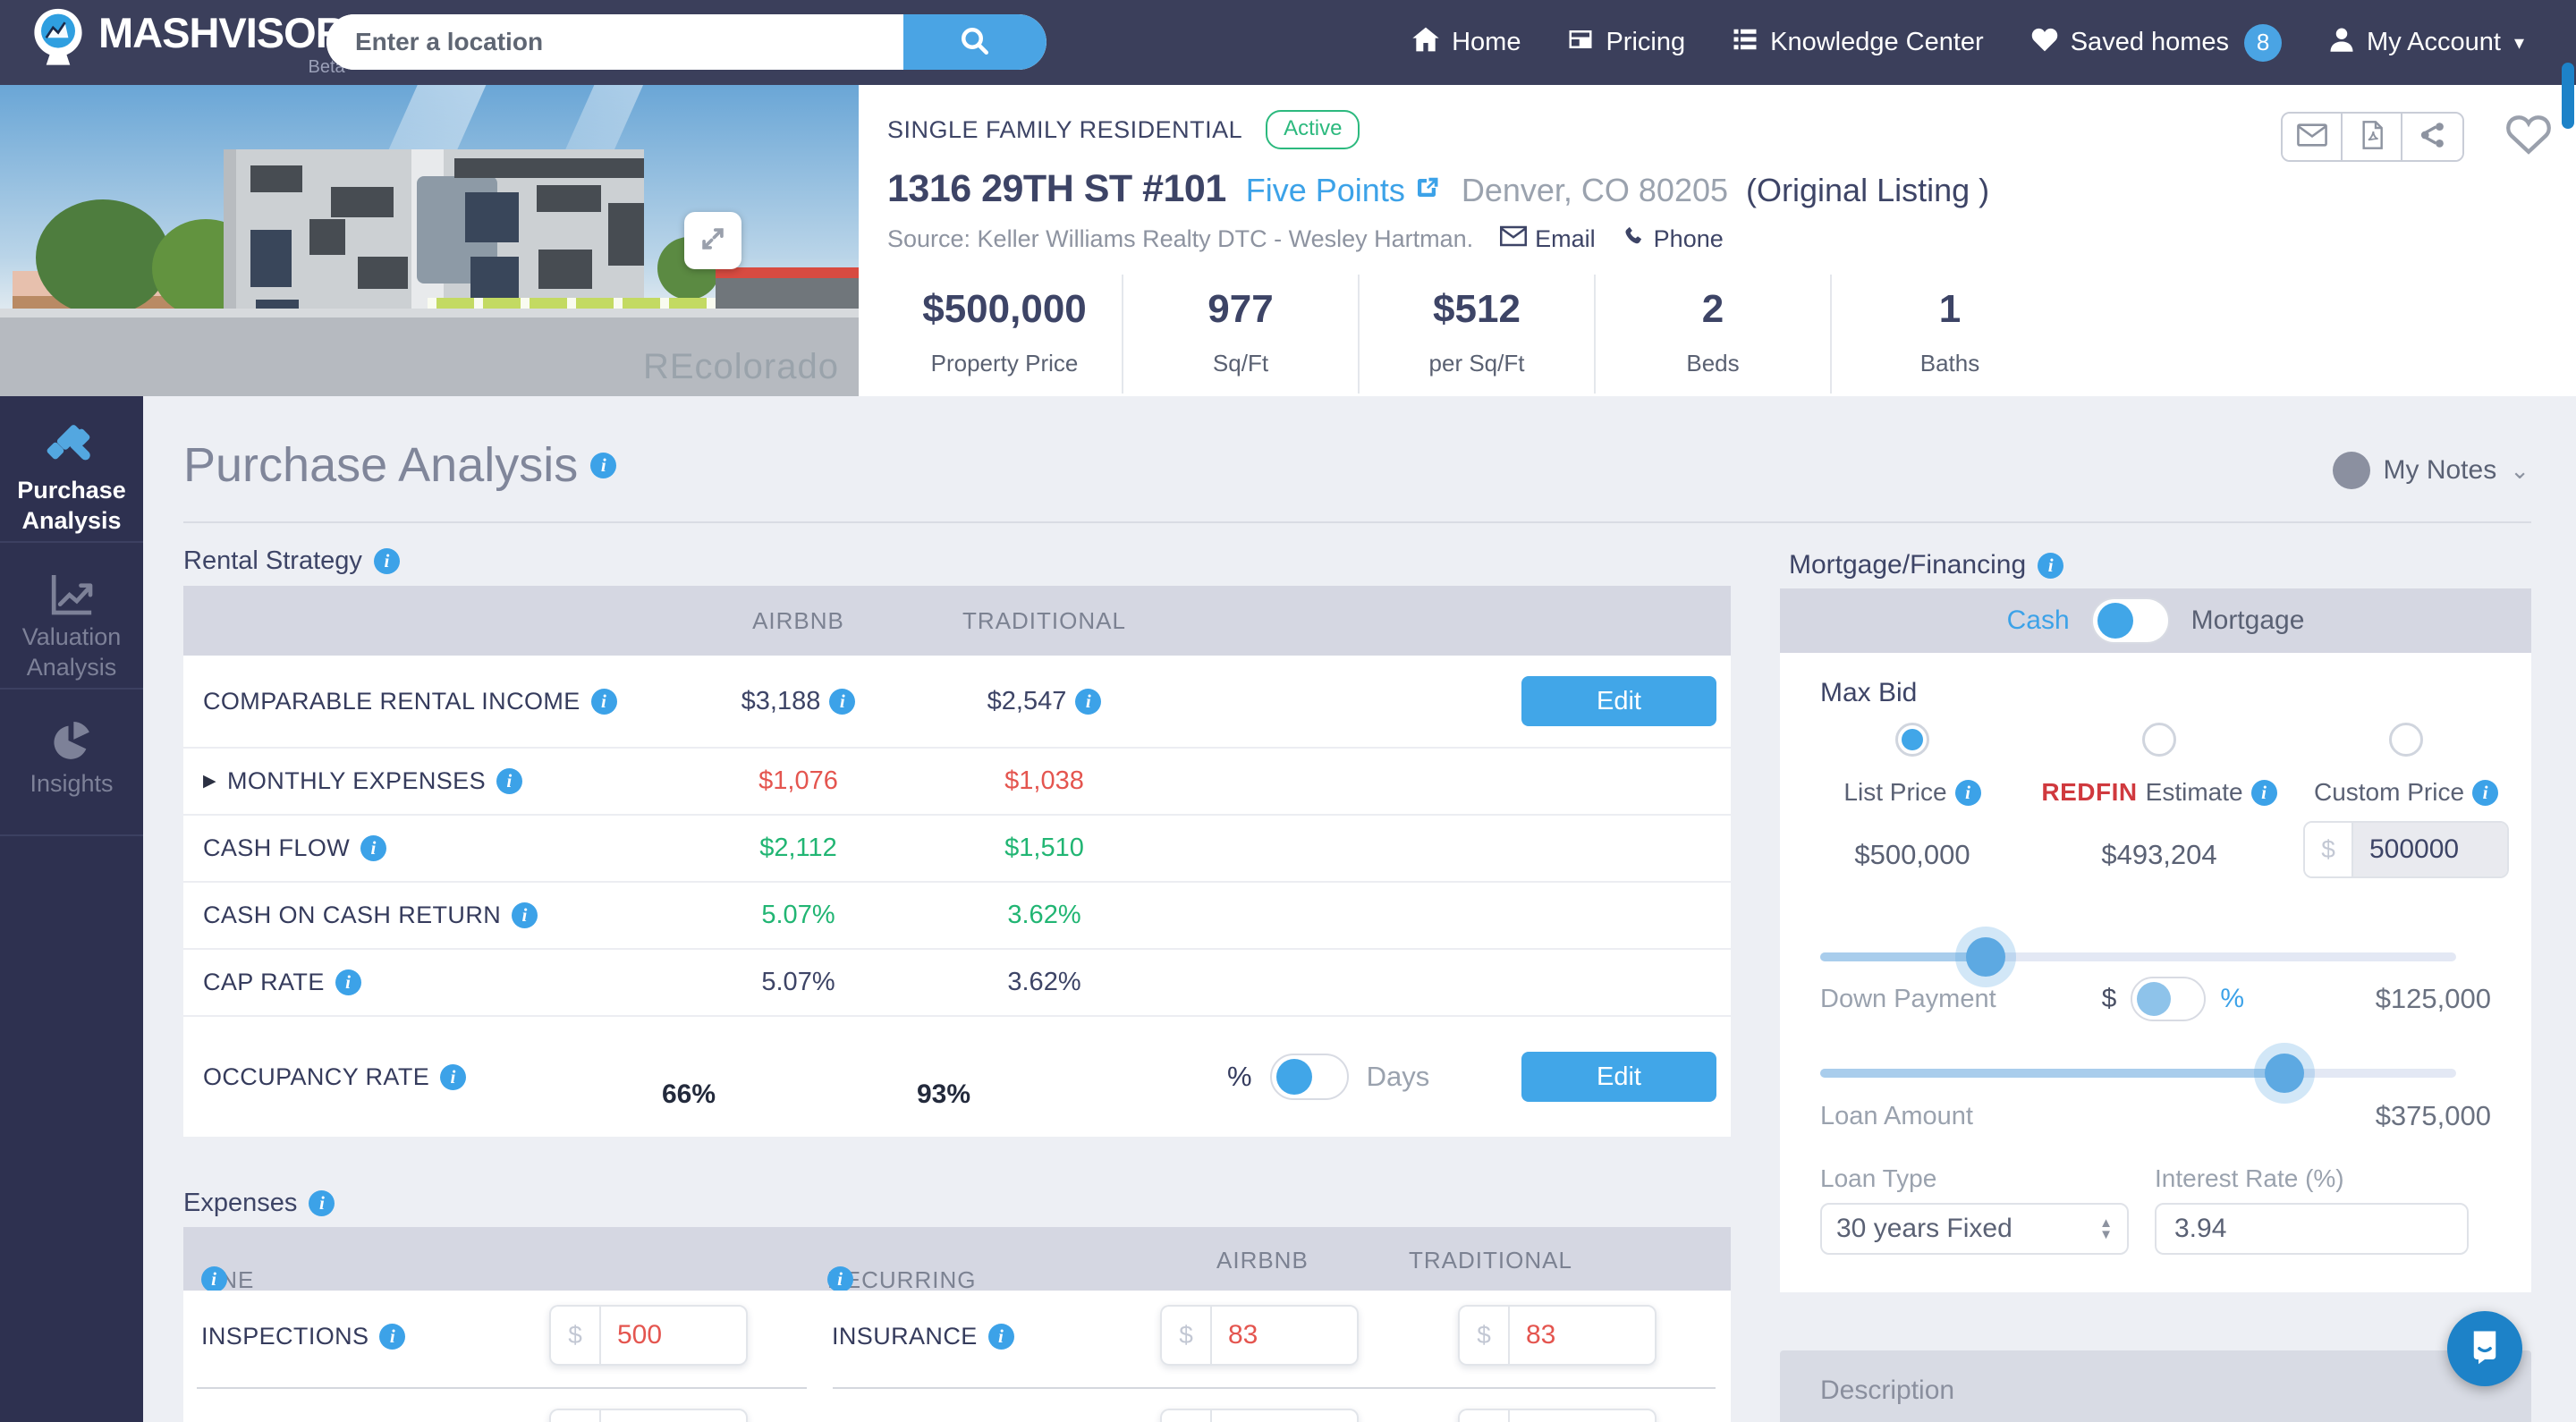 This screenshot has width=2576, height=1422. I want to click on nav-saved-homes: Saved homes 8, so click(2156, 42).